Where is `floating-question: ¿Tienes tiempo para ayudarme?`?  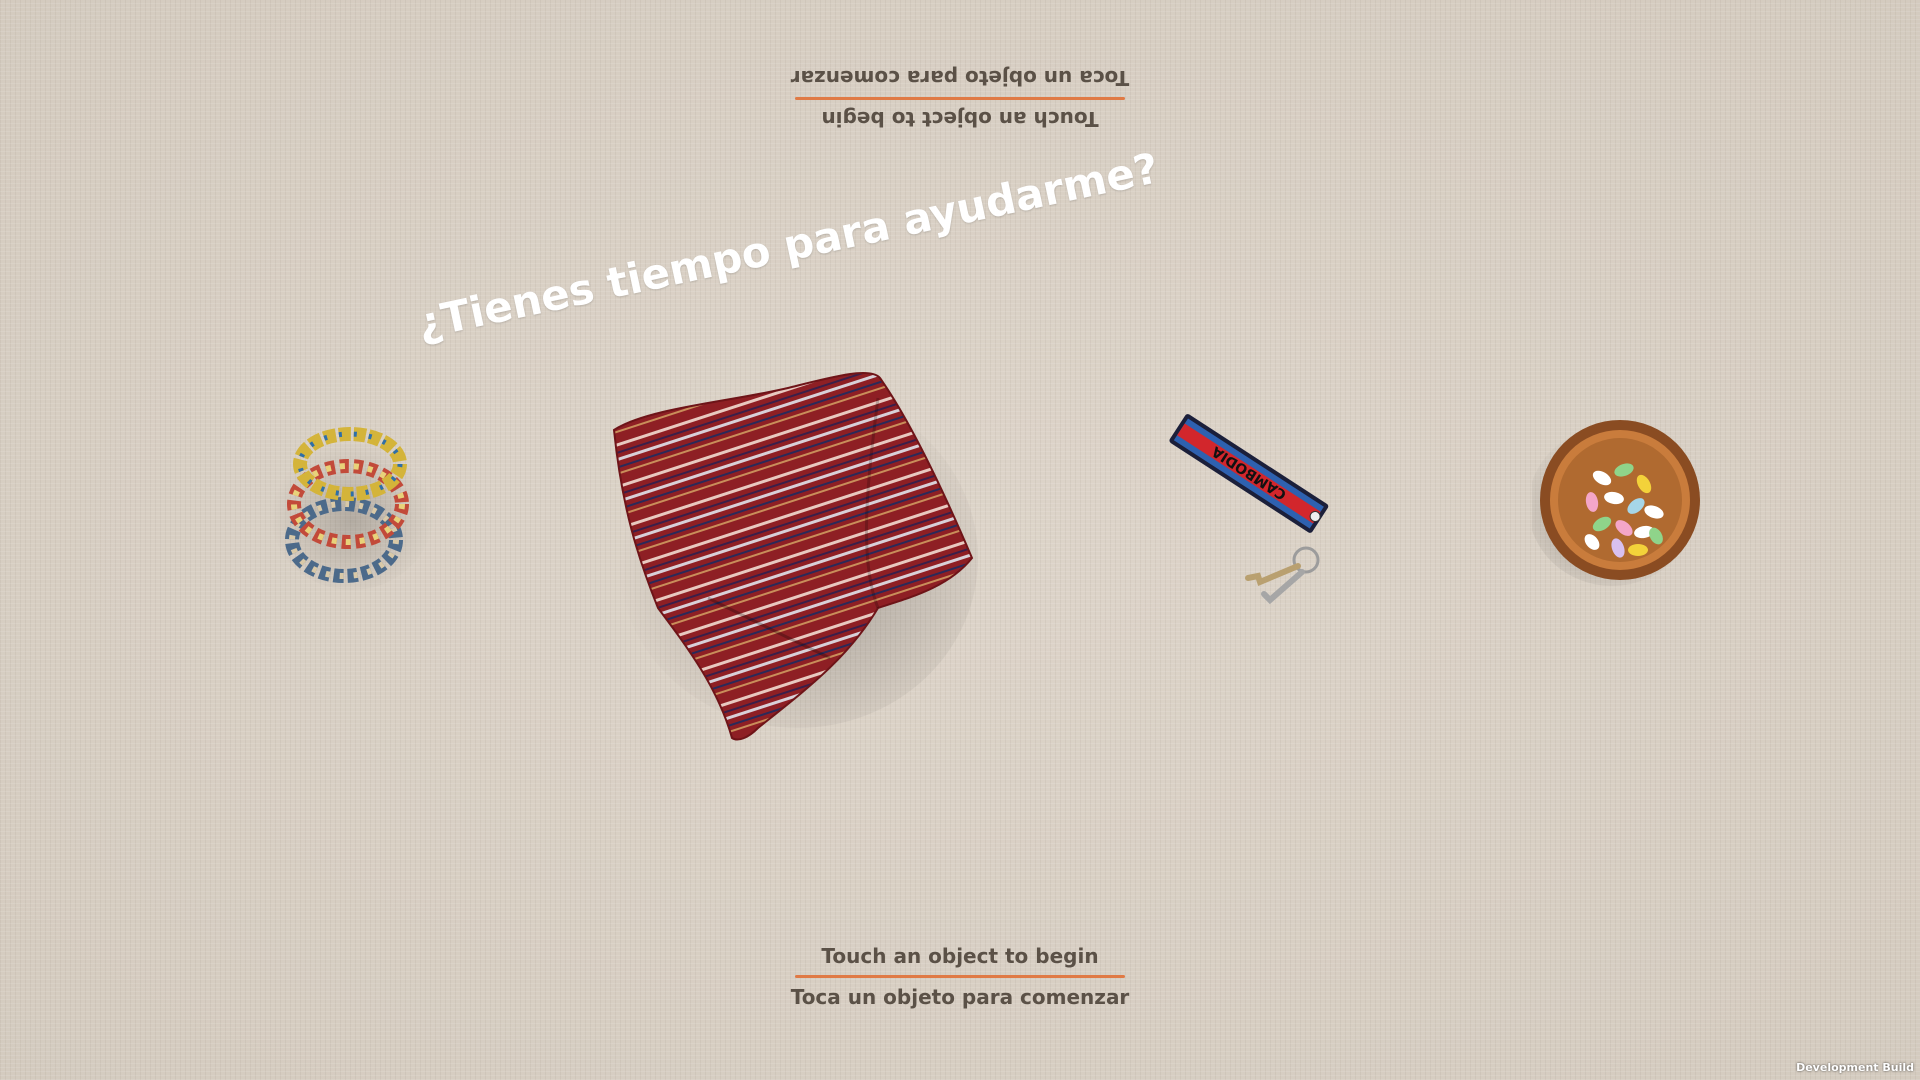 floating-question: ¿Tienes tiempo para ayudarme? is located at coordinates (787, 246).